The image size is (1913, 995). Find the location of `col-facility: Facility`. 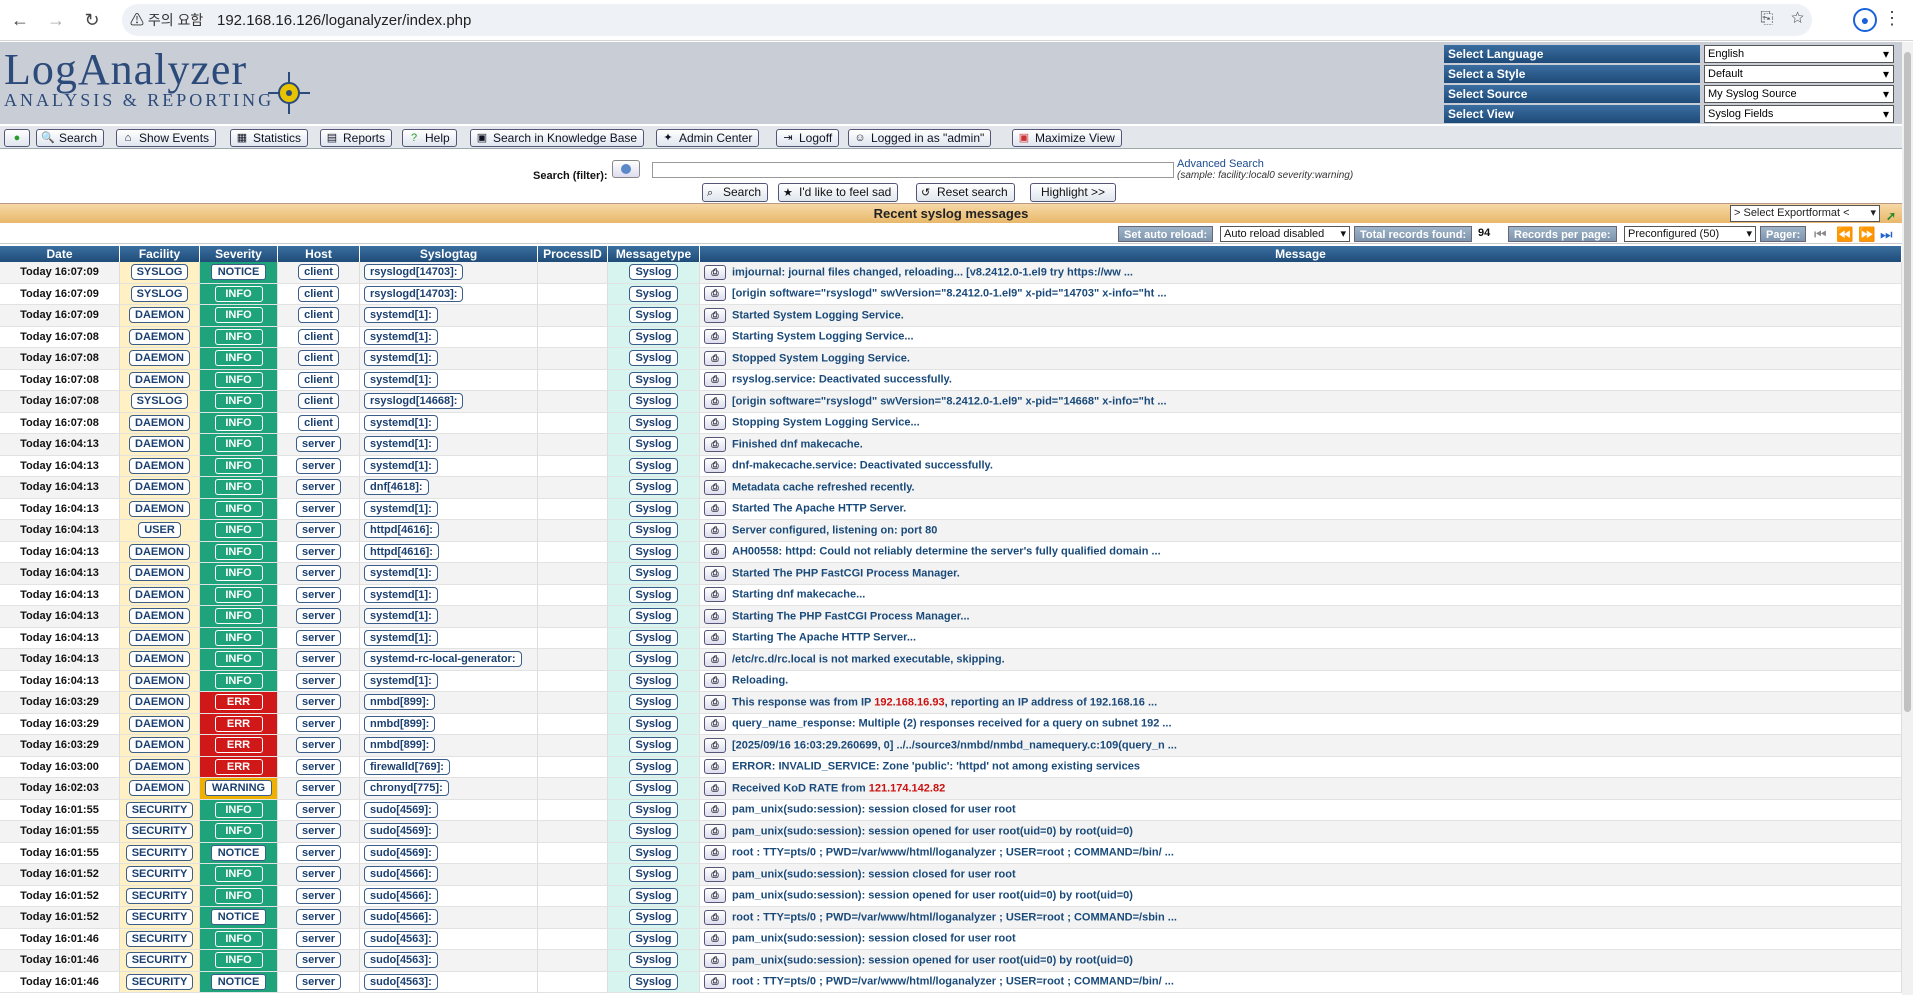

col-facility: Facility is located at coordinates (160, 254).